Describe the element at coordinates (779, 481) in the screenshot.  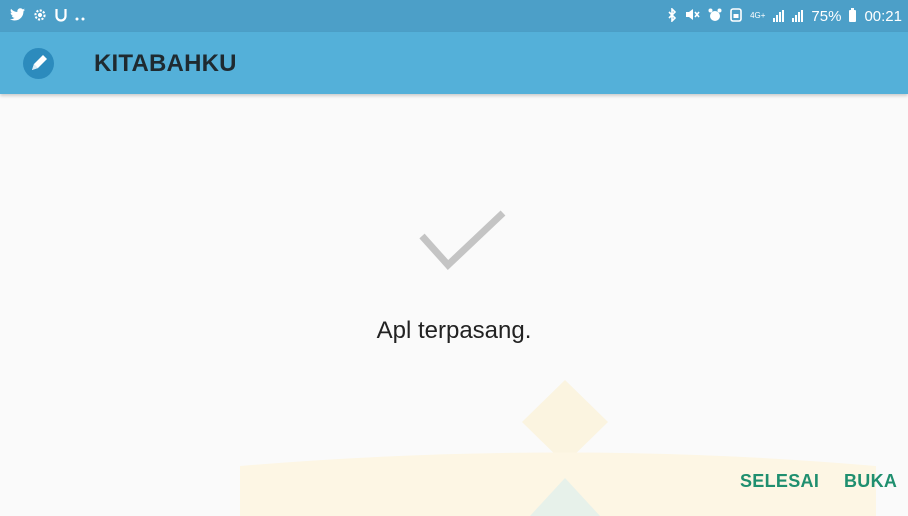
I see `done-button: SELESAI` at that location.